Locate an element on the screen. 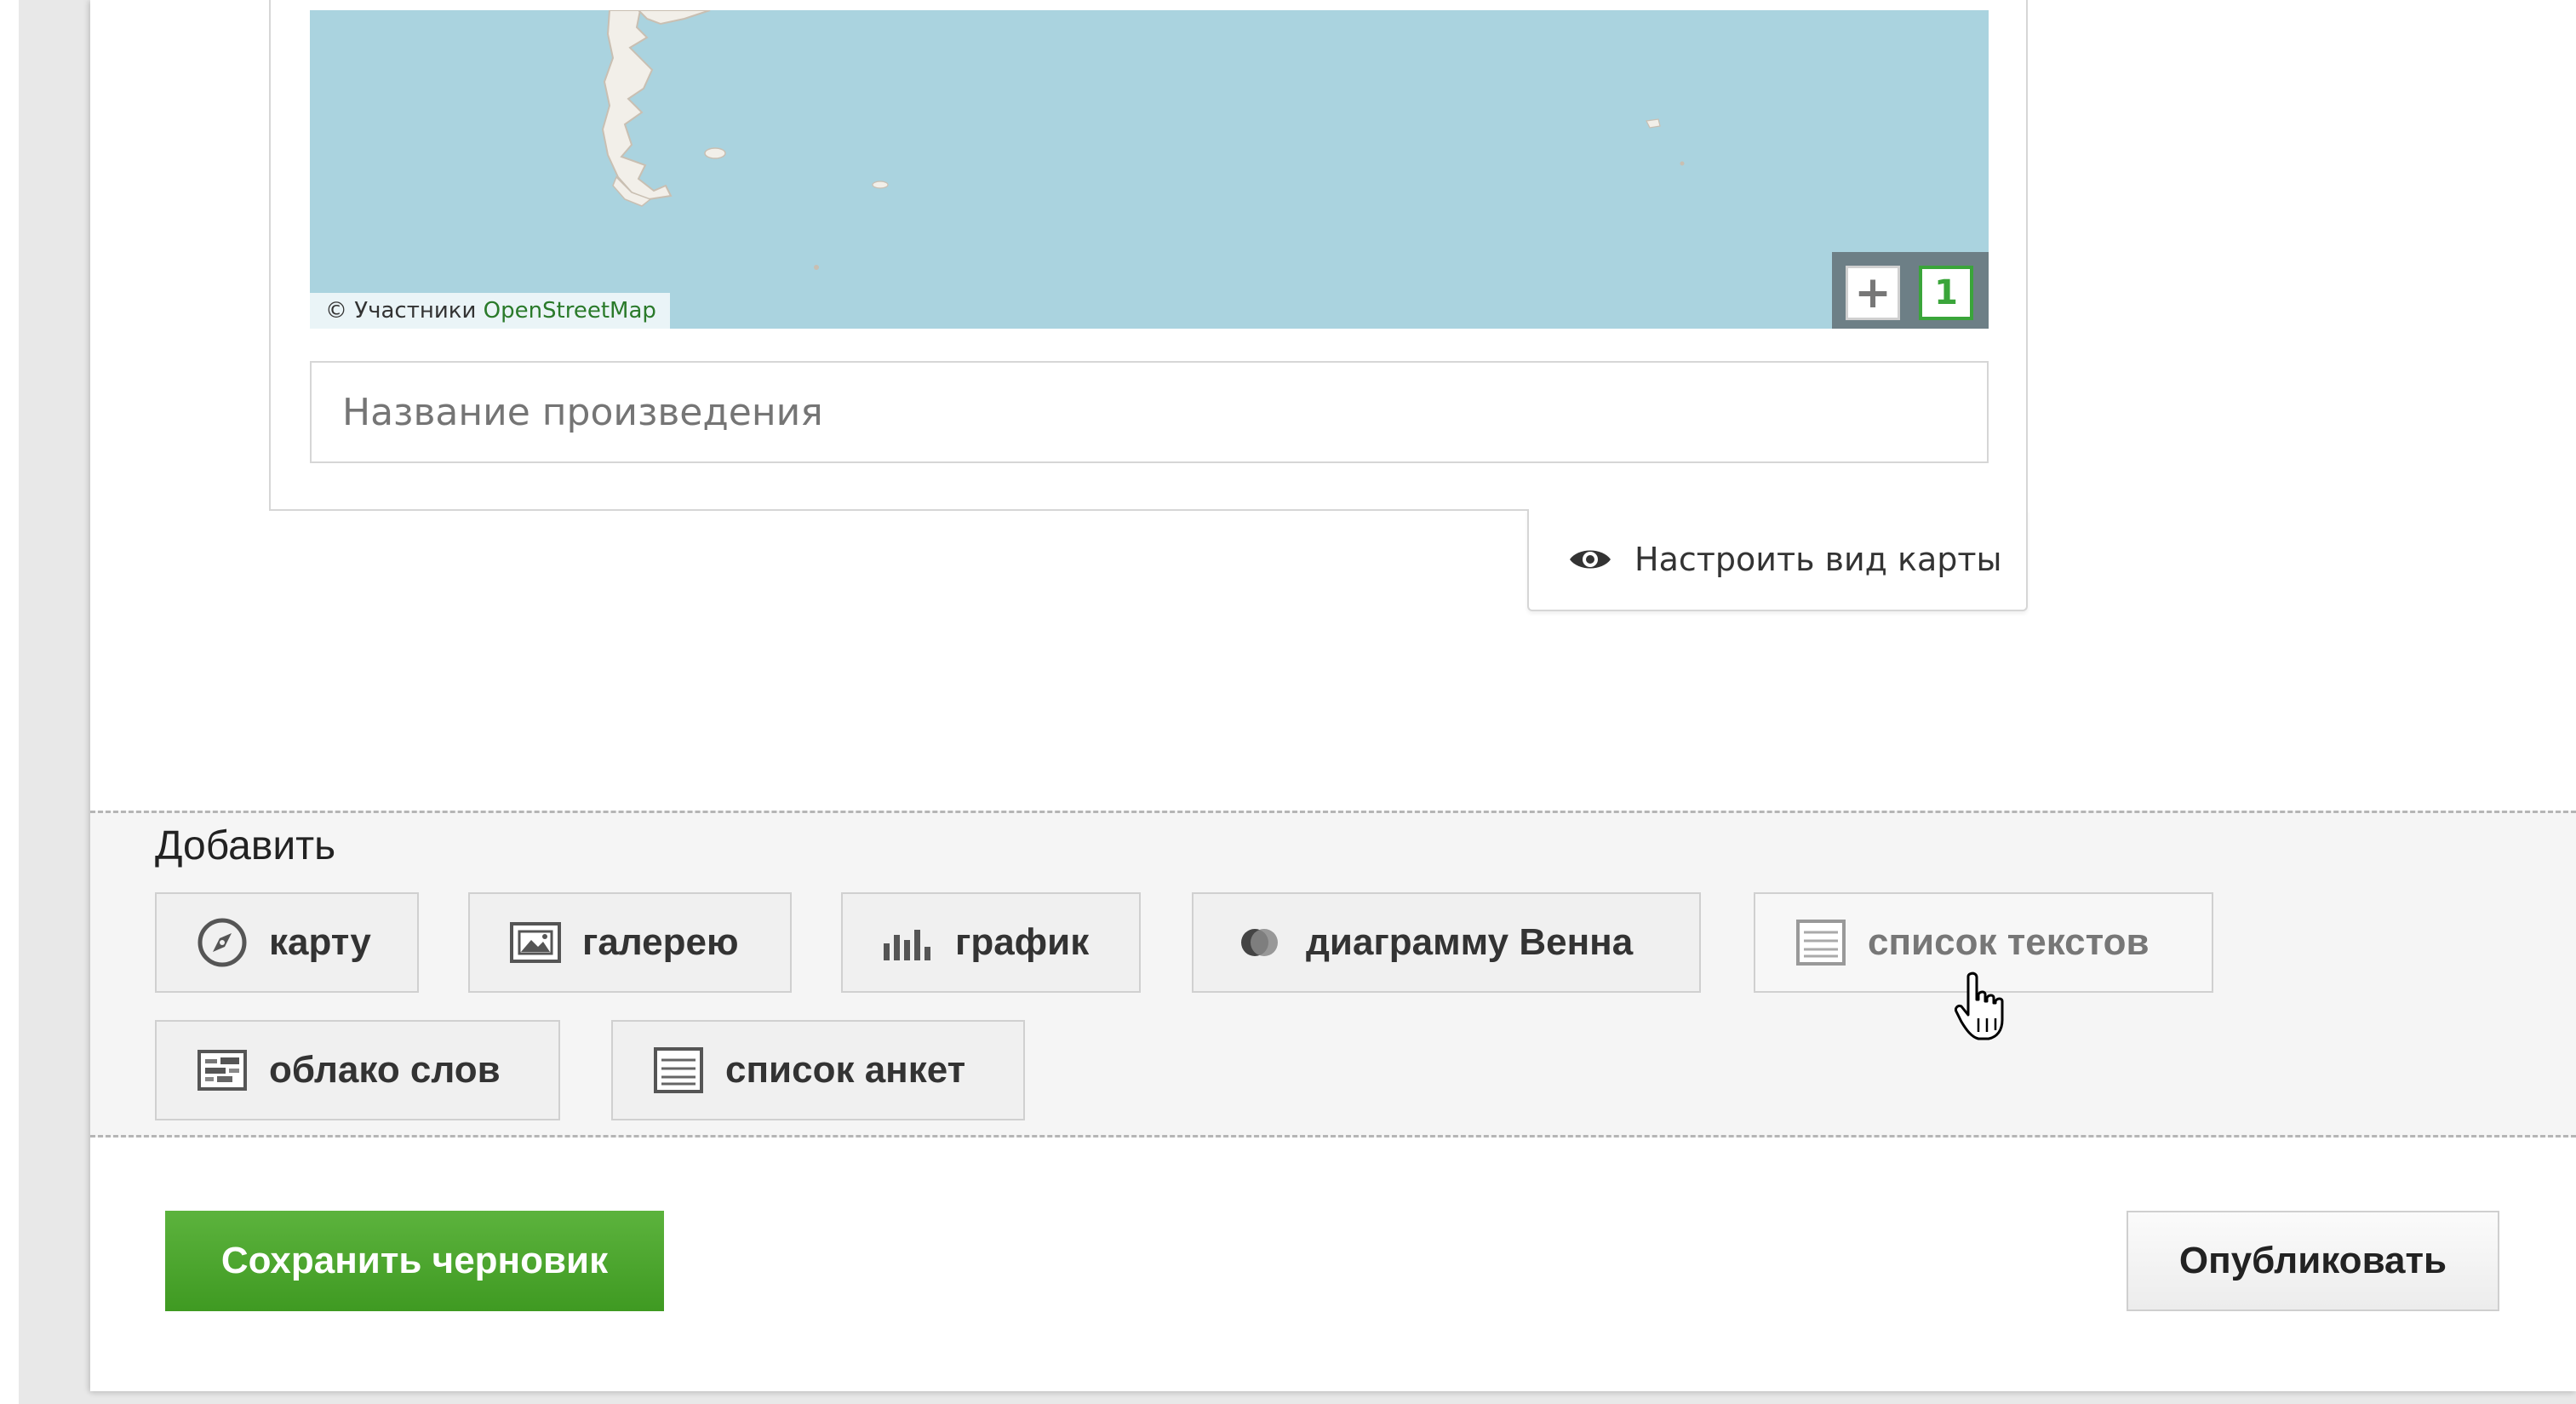 This screenshot has width=2576, height=1404. work-title-input is located at coordinates (1149, 412).